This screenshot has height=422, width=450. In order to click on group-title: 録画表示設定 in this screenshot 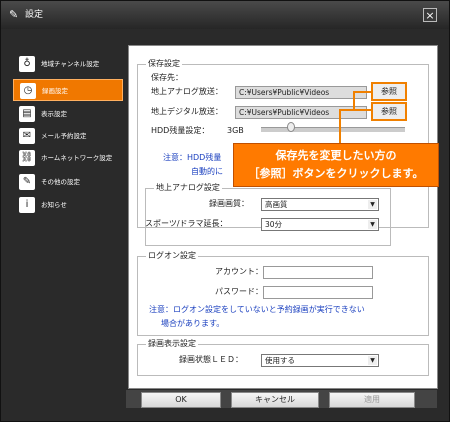, I will do `click(172, 344)`.